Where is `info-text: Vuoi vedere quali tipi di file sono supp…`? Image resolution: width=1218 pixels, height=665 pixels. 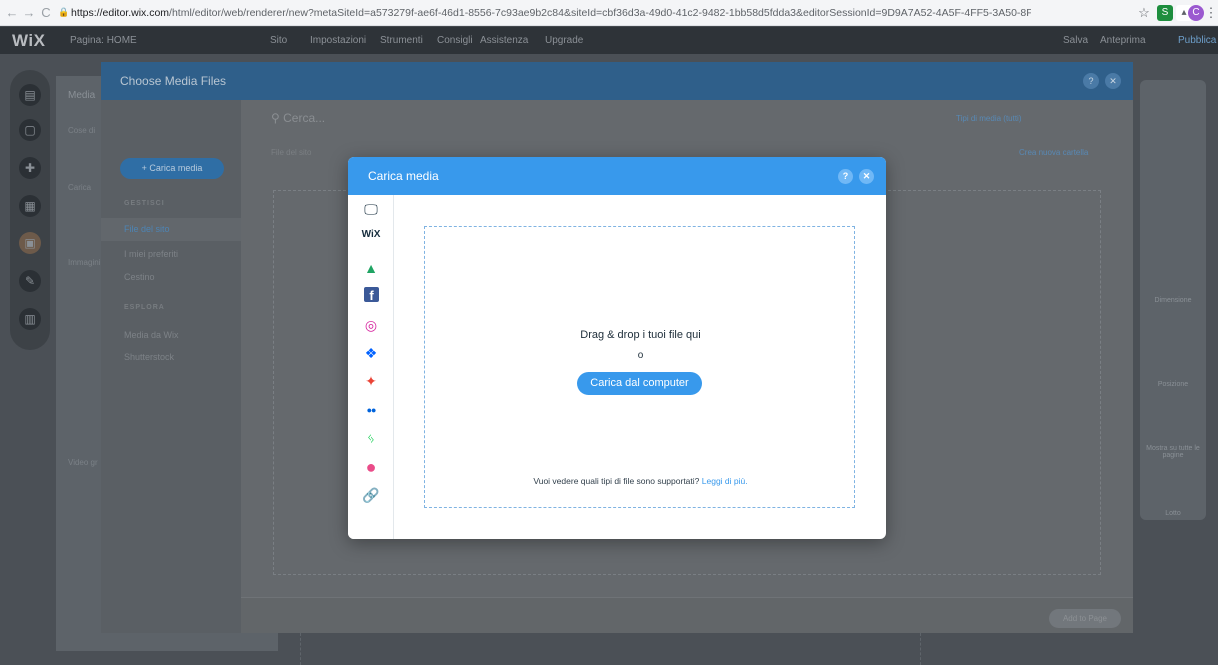 info-text: Vuoi vedere quali tipi di file sono supp… is located at coordinates (616, 481).